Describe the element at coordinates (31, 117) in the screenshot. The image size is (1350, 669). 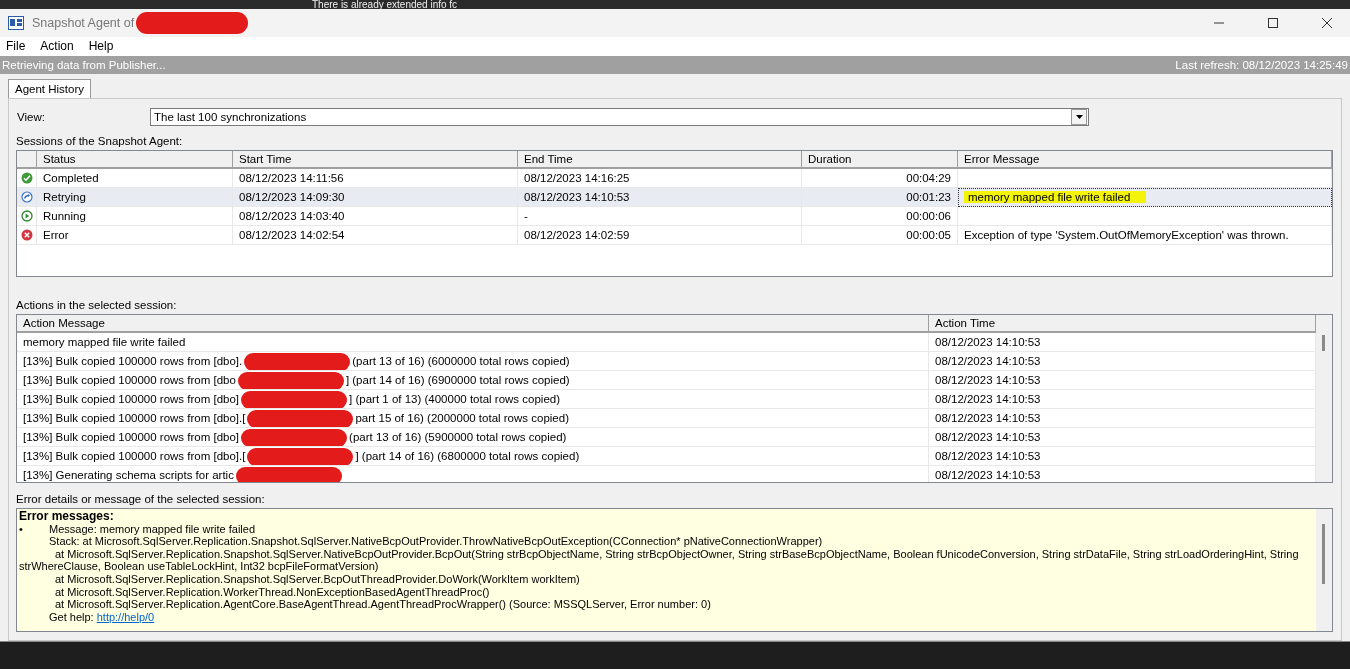
I see `view-label: View:` at that location.